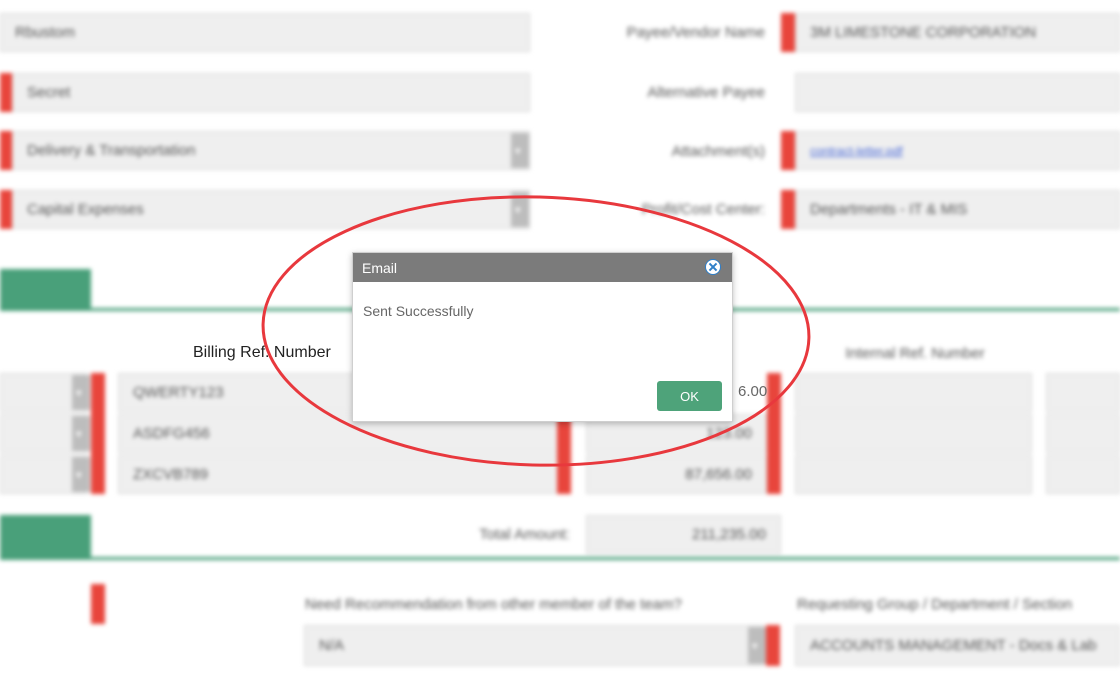 This screenshot has width=1120, height=673. Describe the element at coordinates (729, 534) in the screenshot. I see `total-value: 211,235.00` at that location.